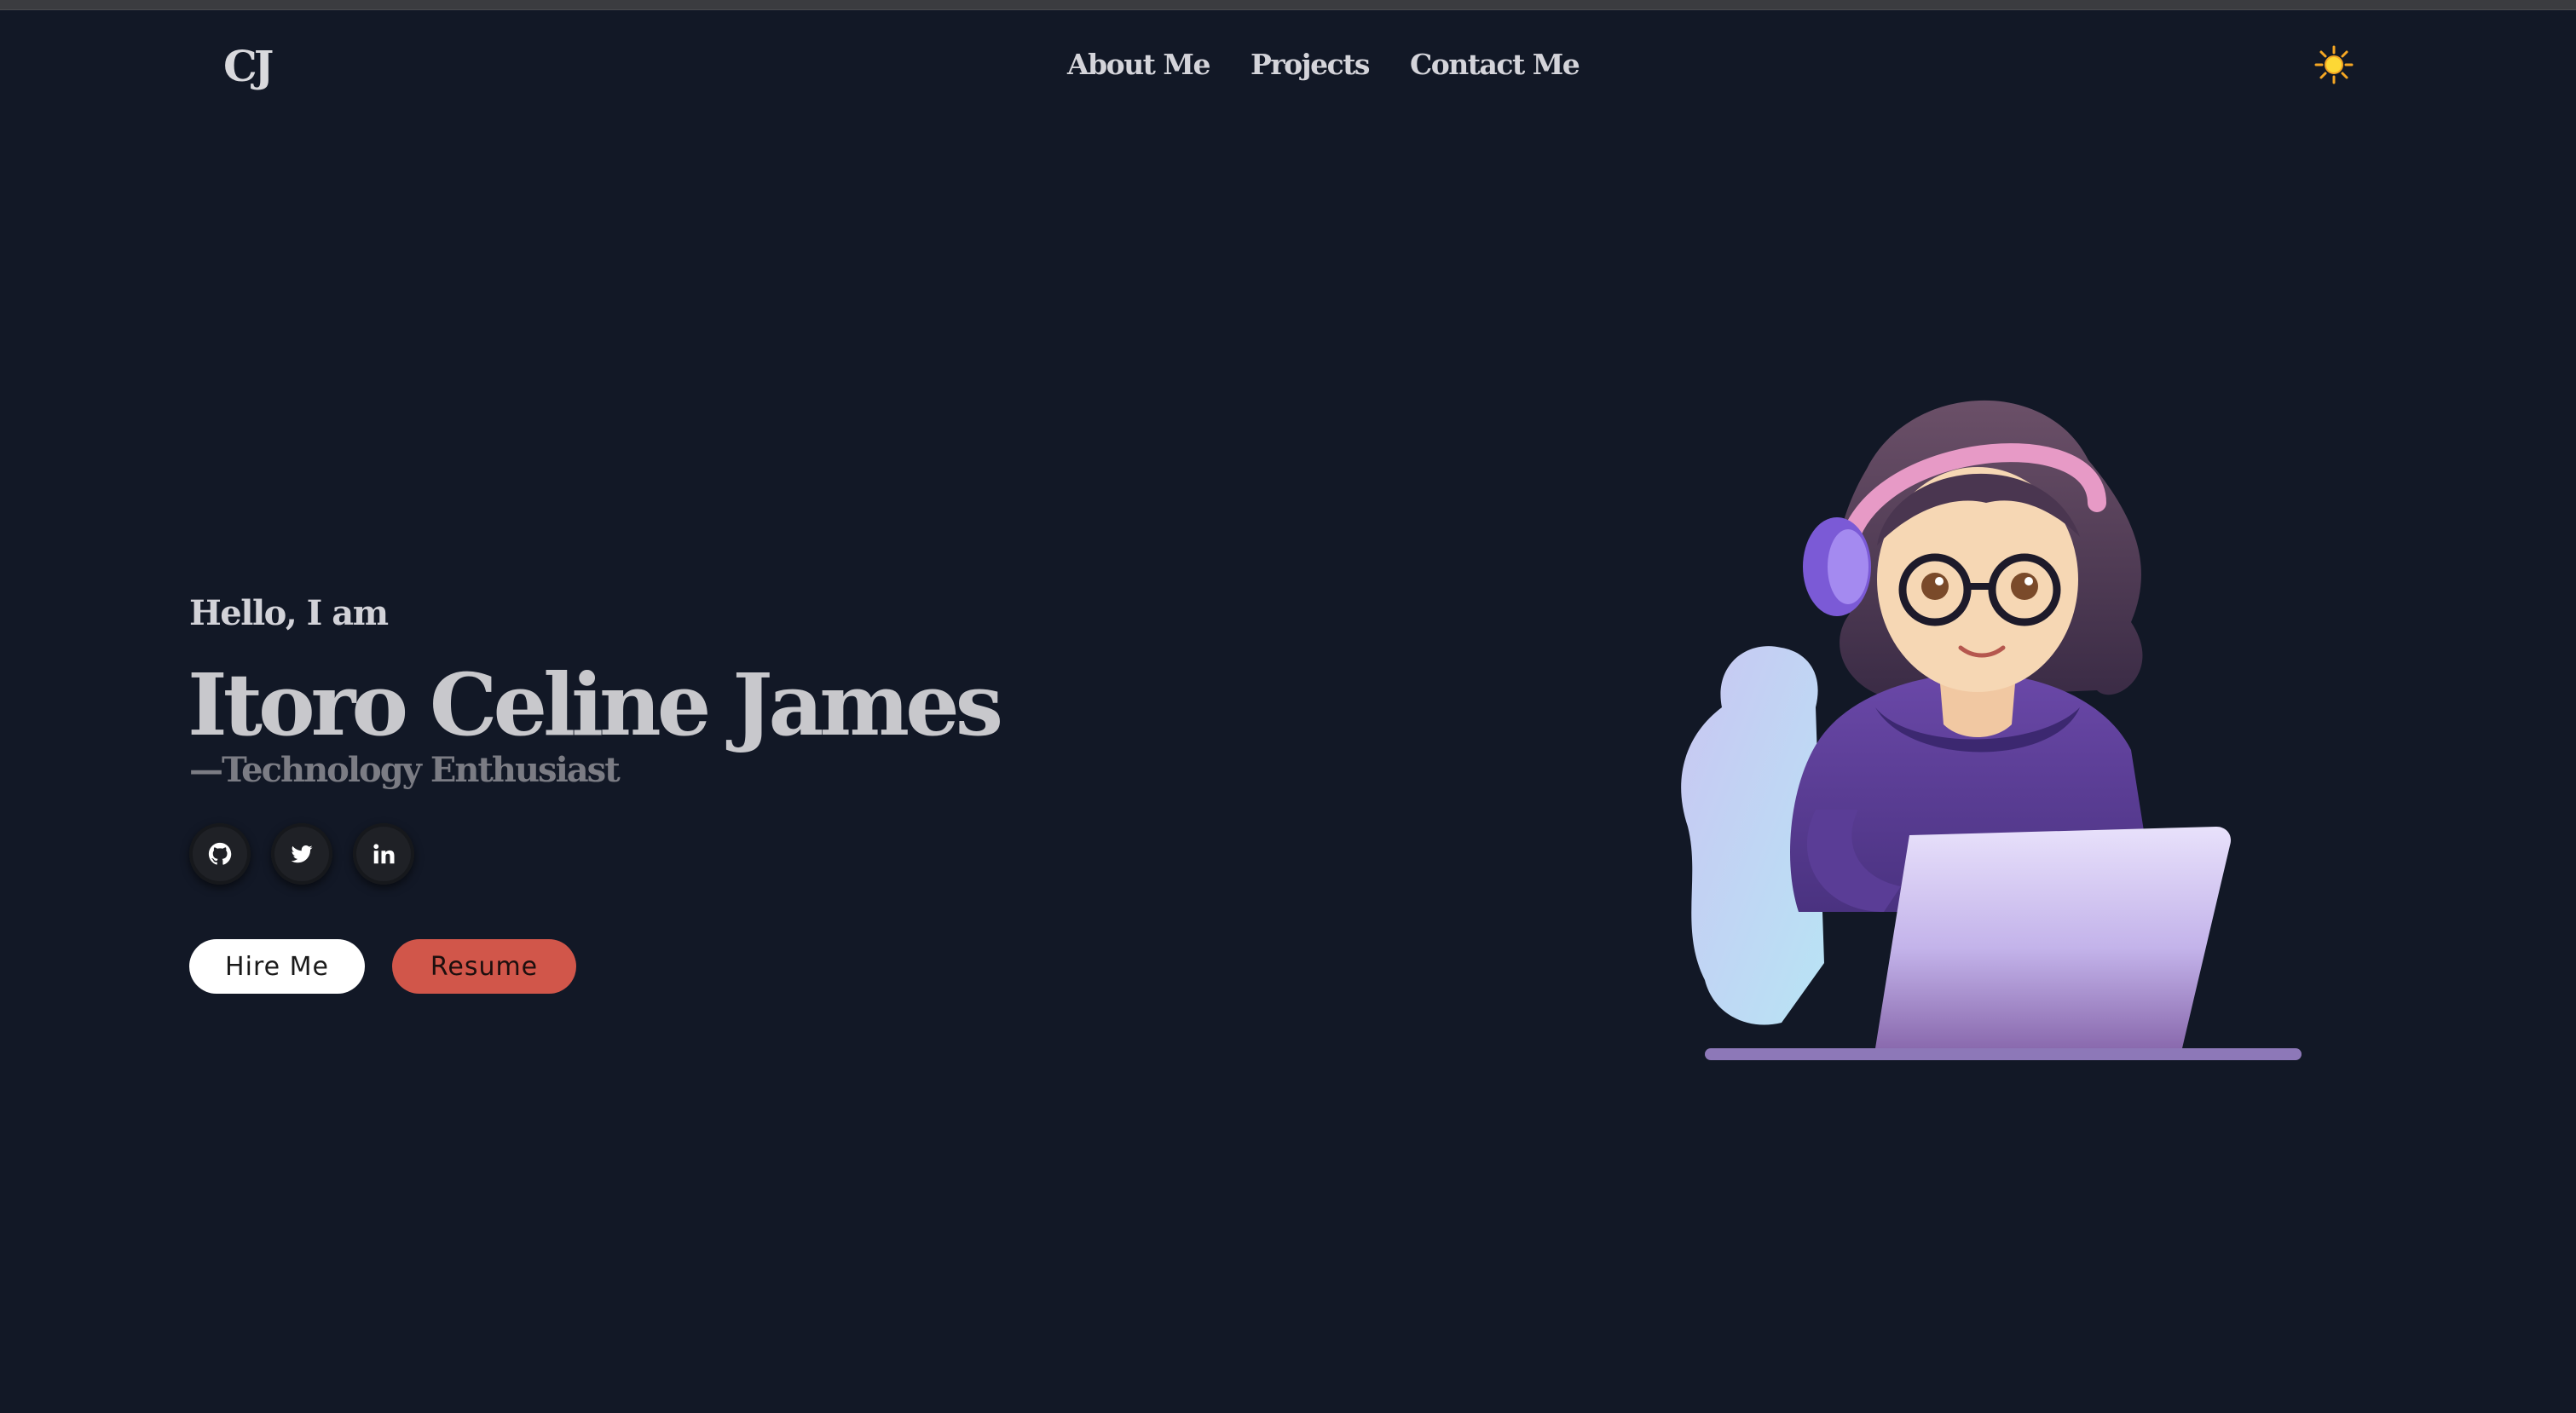  Describe the element at coordinates (1138, 64) in the screenshot. I see `nav-about-me: About Me` at that location.